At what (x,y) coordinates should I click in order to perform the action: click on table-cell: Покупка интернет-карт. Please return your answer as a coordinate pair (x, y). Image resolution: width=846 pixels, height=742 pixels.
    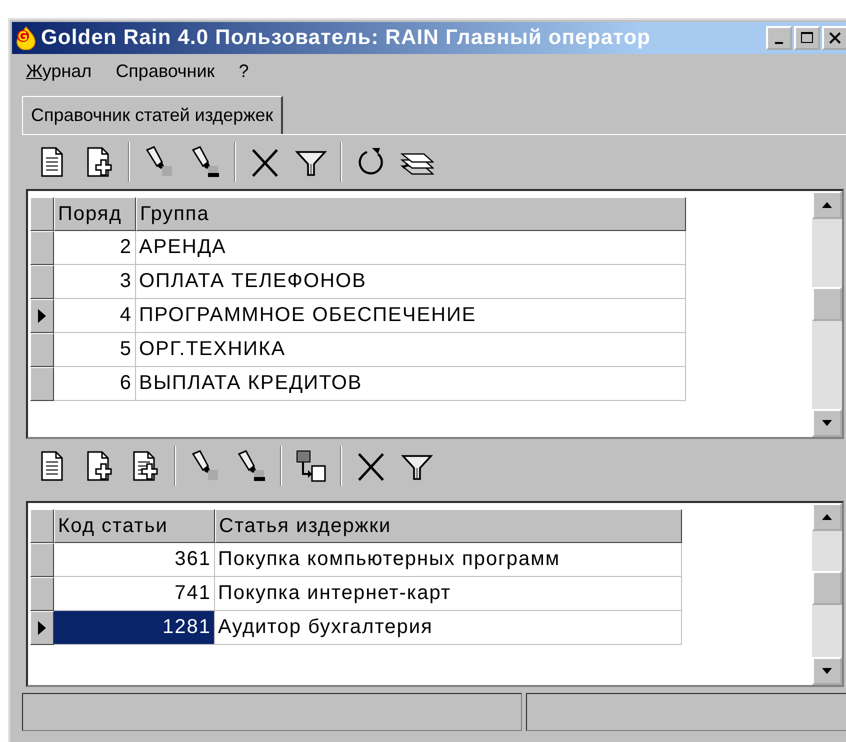
    Looking at the image, I should click on (448, 594).